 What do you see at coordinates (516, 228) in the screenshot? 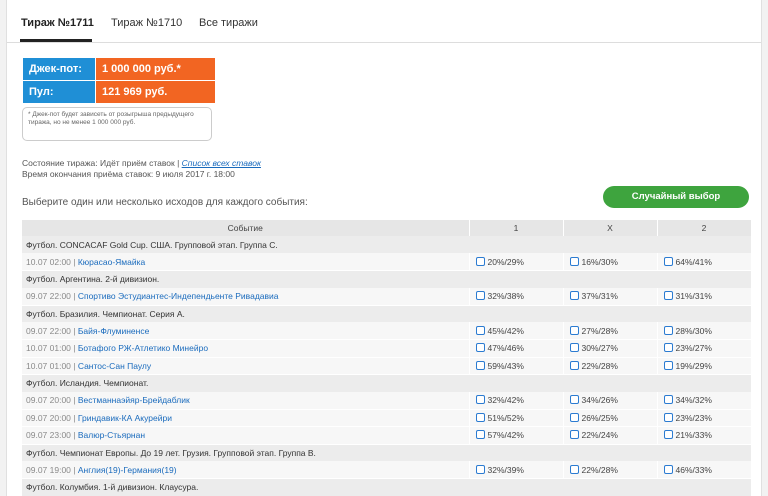
I see `header-outcome-1: 1` at bounding box center [516, 228].